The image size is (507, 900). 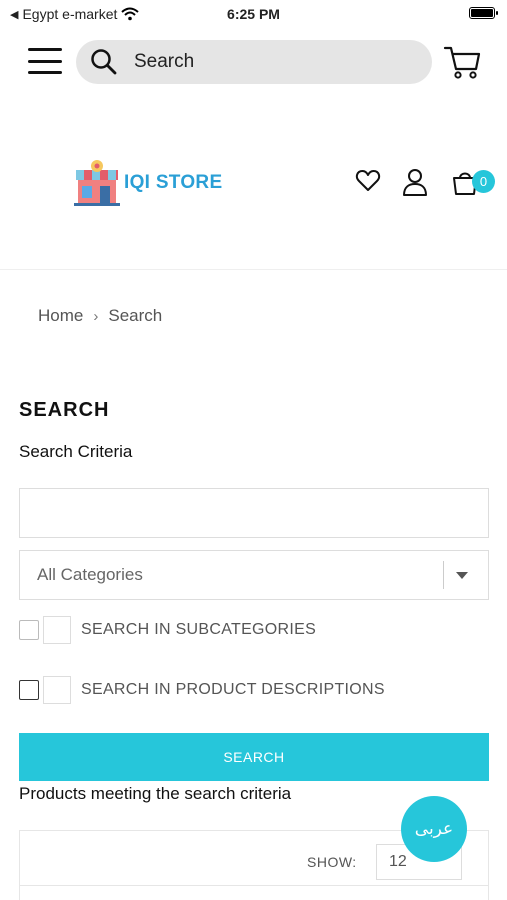 I want to click on search-placeholder: Search, so click(x=164, y=61).